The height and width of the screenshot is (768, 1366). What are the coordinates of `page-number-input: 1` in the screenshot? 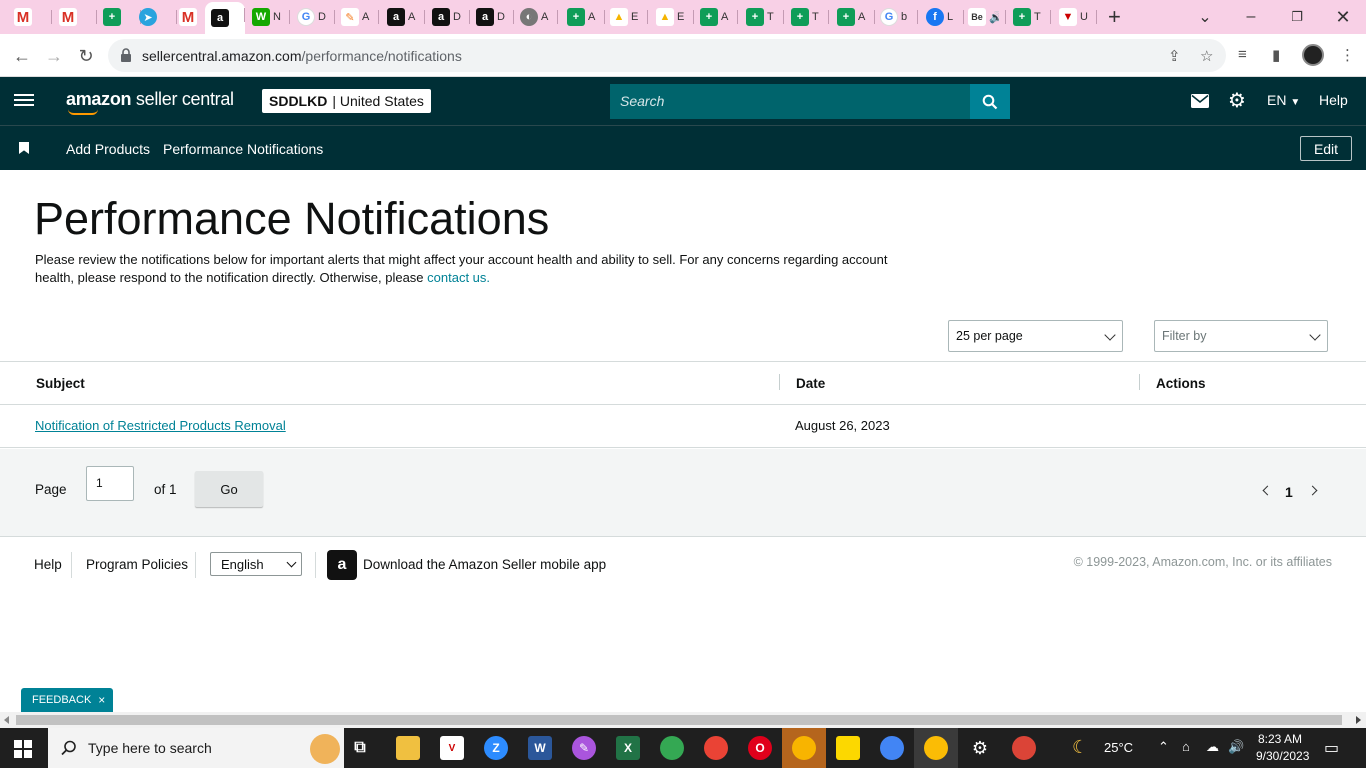 It's located at (110, 483).